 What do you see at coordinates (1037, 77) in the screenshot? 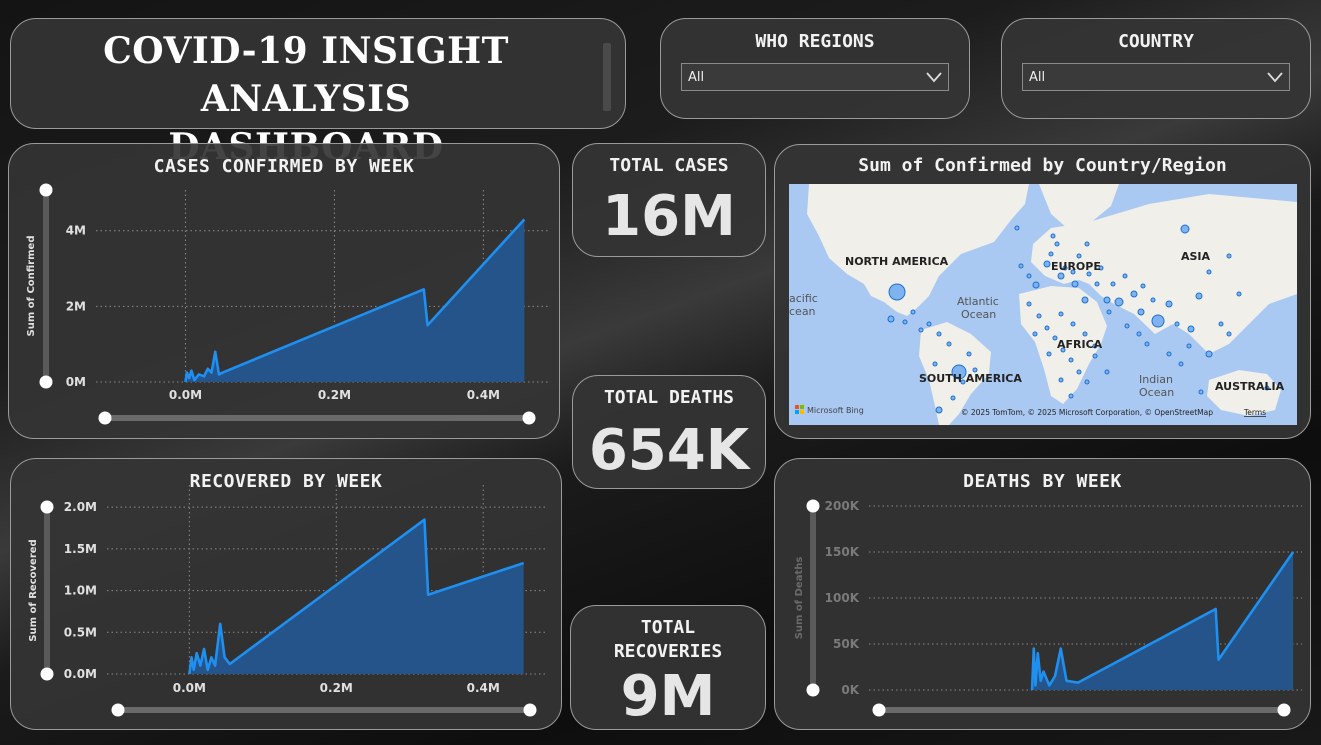
I see `country-value: All` at bounding box center [1037, 77].